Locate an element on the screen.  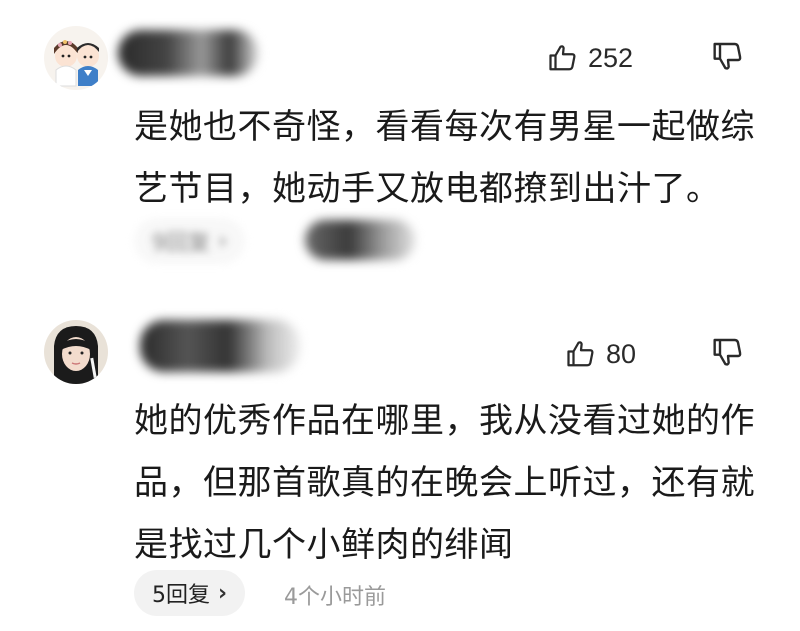
comment-line: 艺节目，她动手又放电都撩到出汁了。 is located at coordinates (427, 189).